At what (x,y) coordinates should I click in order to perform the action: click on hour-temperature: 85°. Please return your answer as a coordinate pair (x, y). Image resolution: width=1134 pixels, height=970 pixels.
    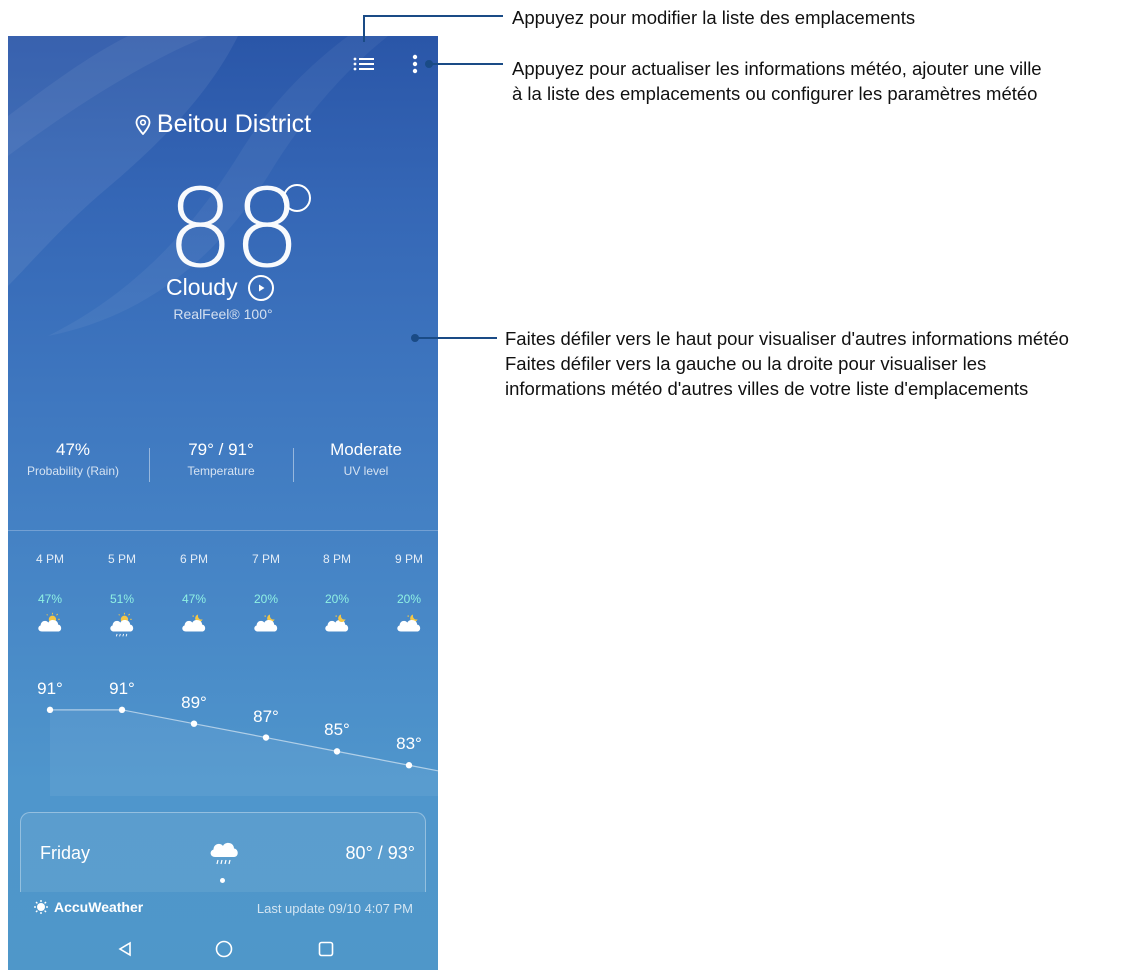
    Looking at the image, I should click on (337, 730).